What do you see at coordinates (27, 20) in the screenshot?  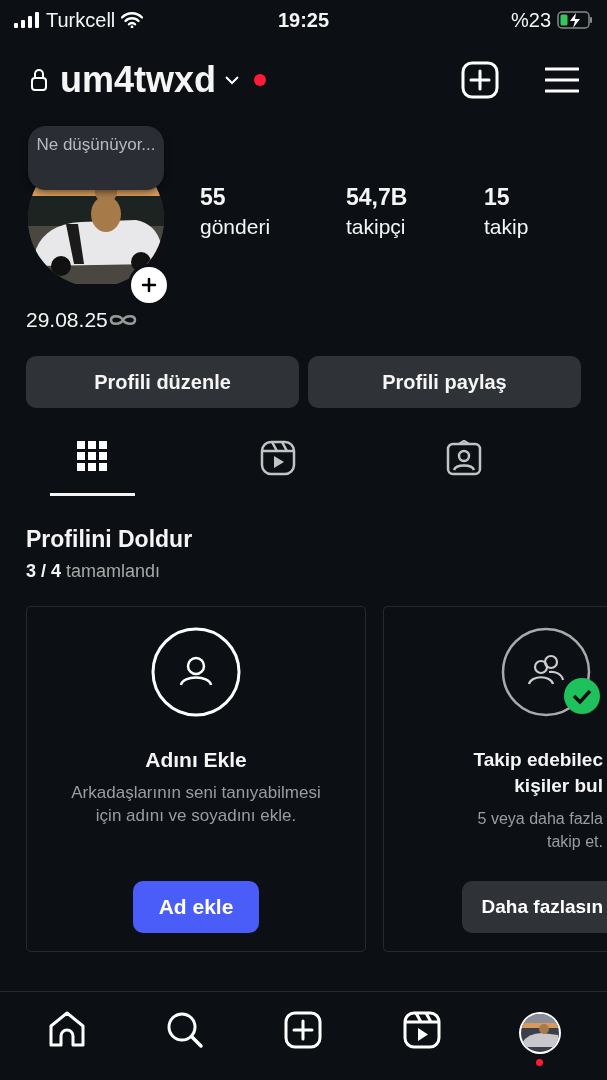 I see `signal-icon` at bounding box center [27, 20].